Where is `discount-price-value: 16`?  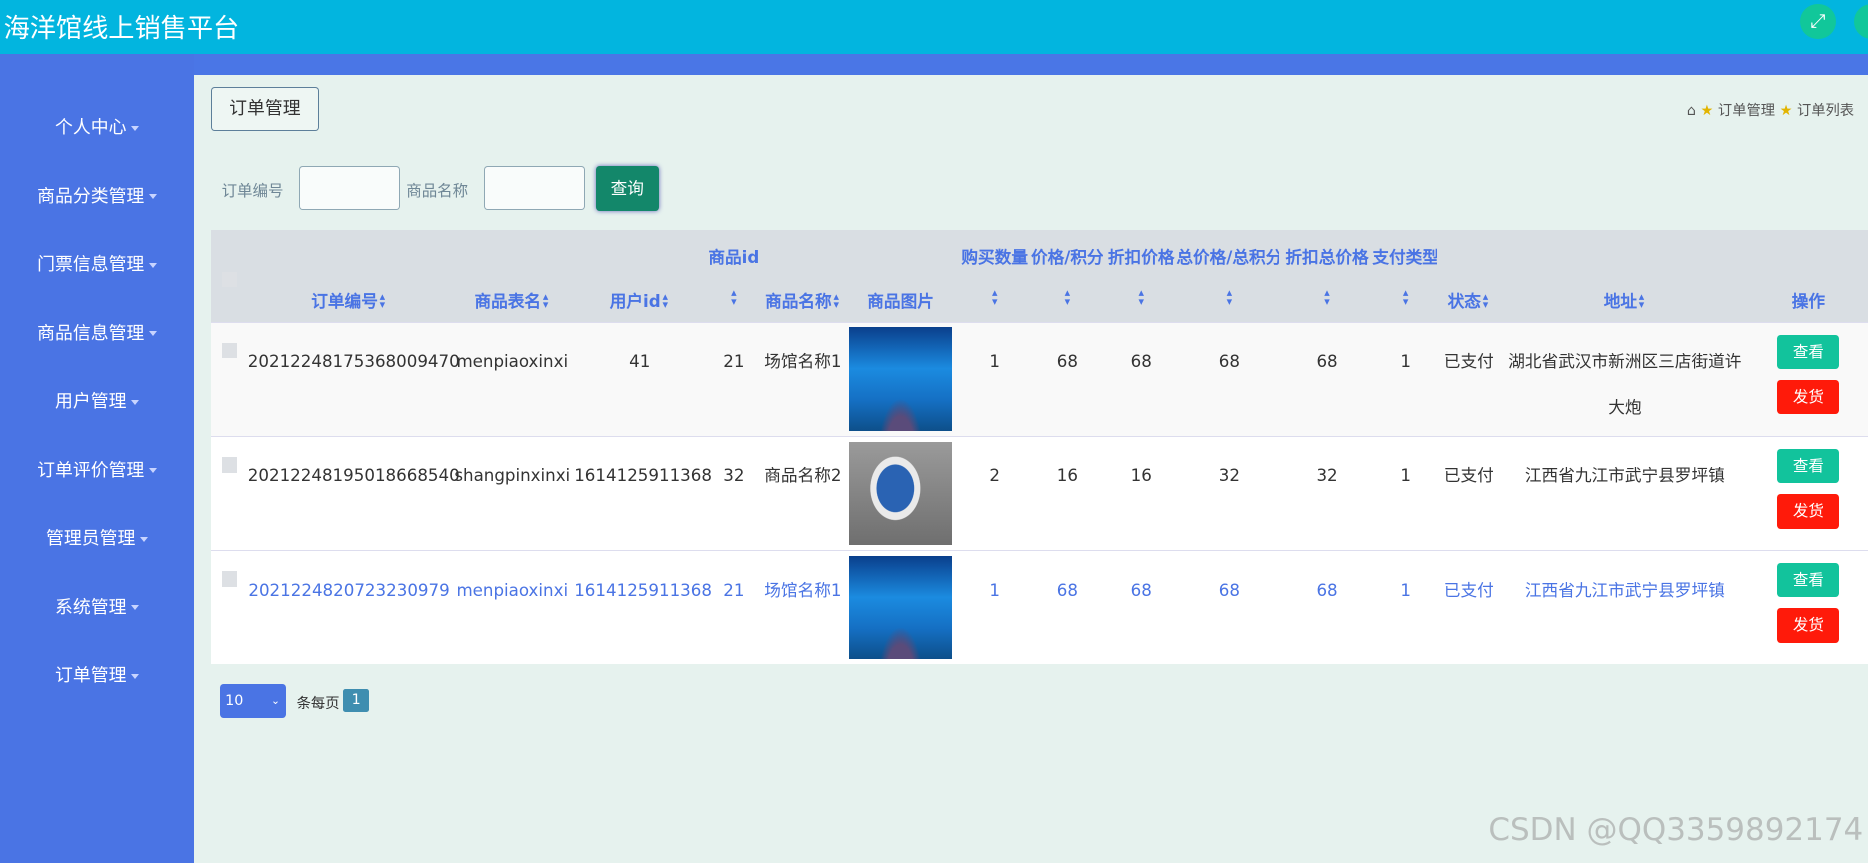 discount-price-value: 16 is located at coordinates (1141, 476).